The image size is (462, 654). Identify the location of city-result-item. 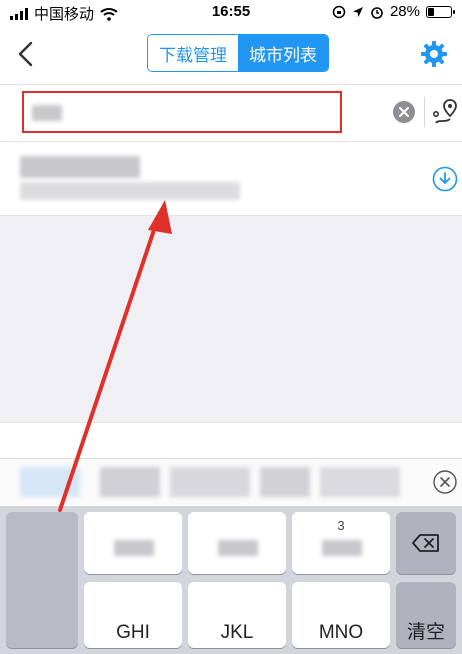
(231, 179).